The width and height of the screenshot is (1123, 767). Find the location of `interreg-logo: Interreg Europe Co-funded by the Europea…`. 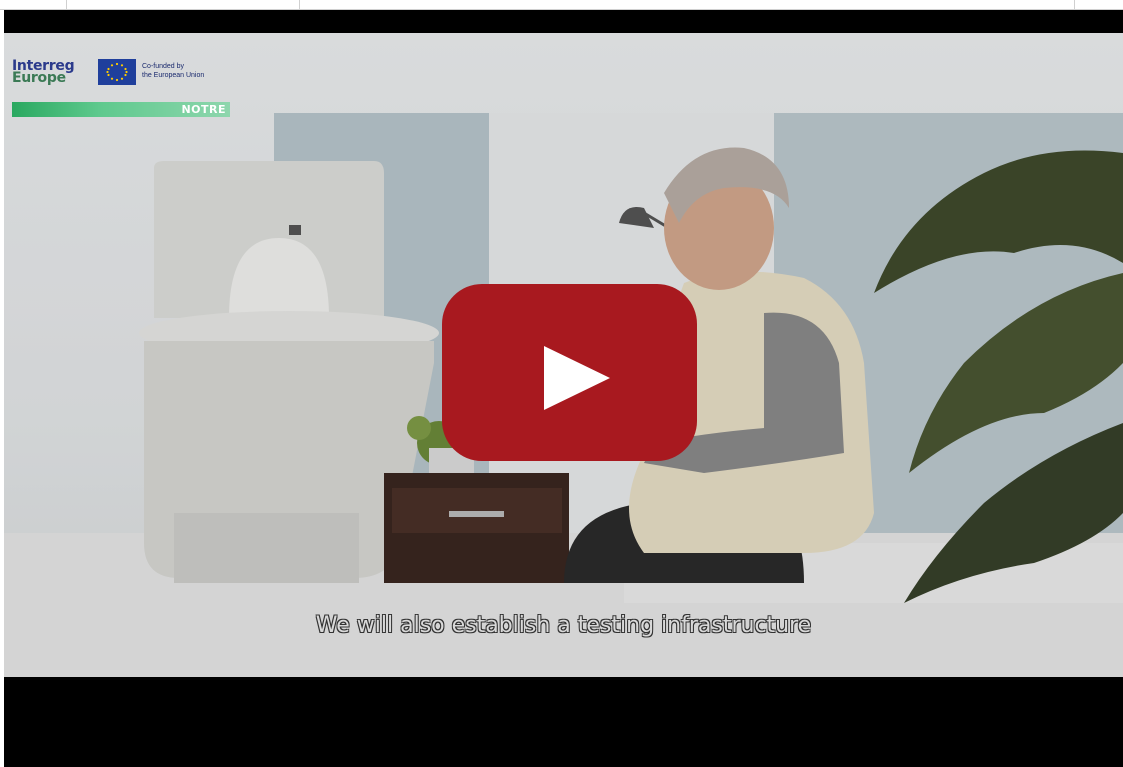

interreg-logo: Interreg Europe Co-funded by the Europea… is located at coordinates (122, 92).